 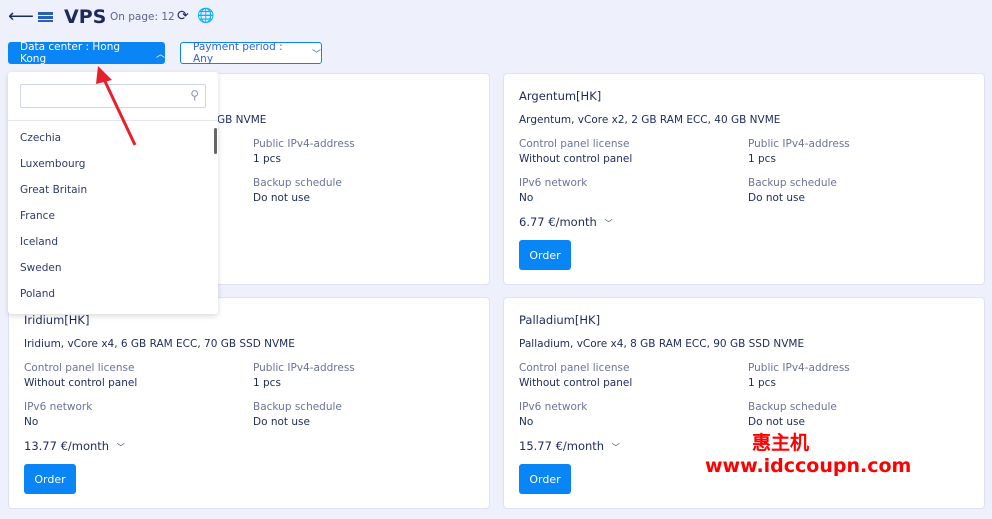 I want to click on server-icon, so click(x=45, y=17).